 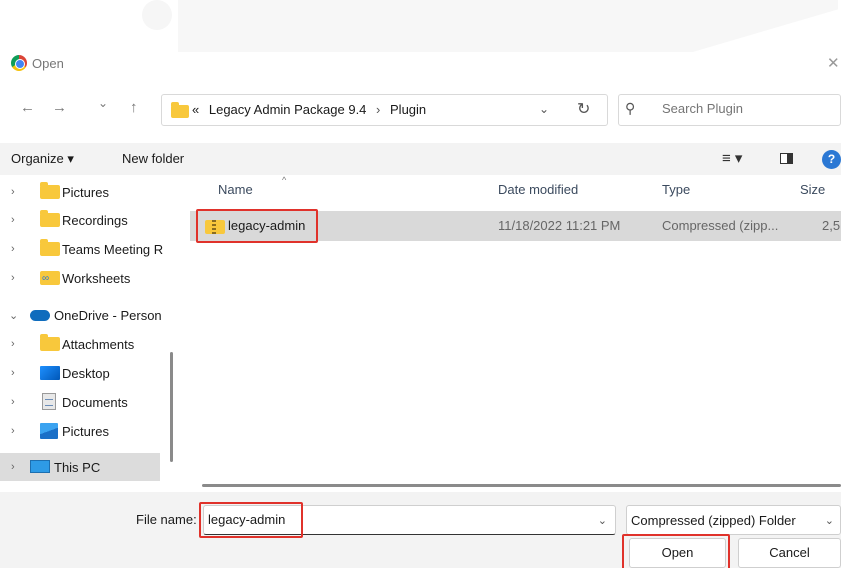 I want to click on sidebar-item-desktop: › Desktop, so click(x=80, y=373).